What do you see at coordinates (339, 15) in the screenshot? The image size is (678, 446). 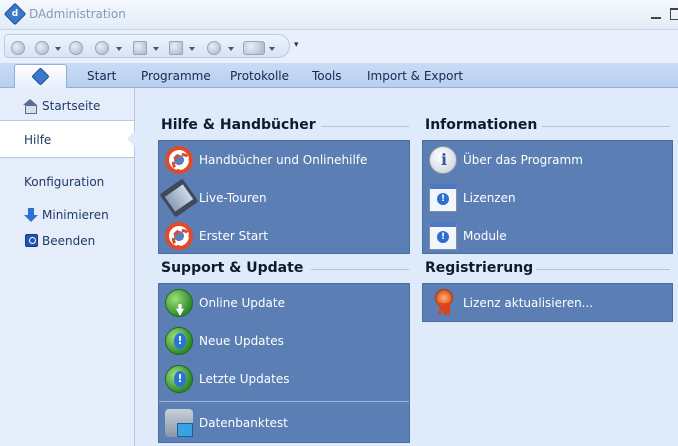 I see `title-bar: d DAdministration` at bounding box center [339, 15].